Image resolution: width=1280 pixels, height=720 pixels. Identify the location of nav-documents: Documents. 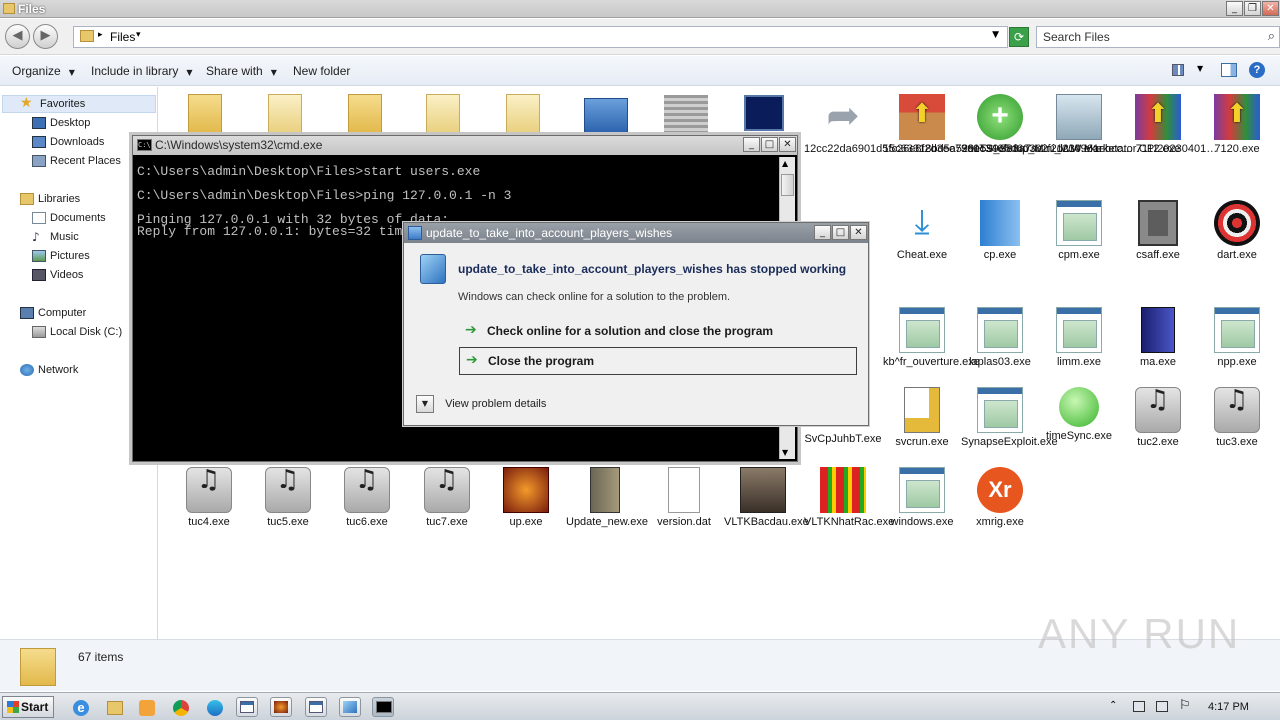
(69, 218).